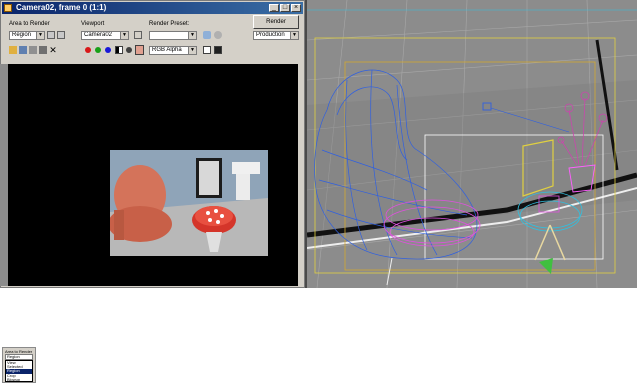 This screenshot has height=386, width=637. What do you see at coordinates (43, 50) in the screenshot?
I see `print-image-icon` at bounding box center [43, 50].